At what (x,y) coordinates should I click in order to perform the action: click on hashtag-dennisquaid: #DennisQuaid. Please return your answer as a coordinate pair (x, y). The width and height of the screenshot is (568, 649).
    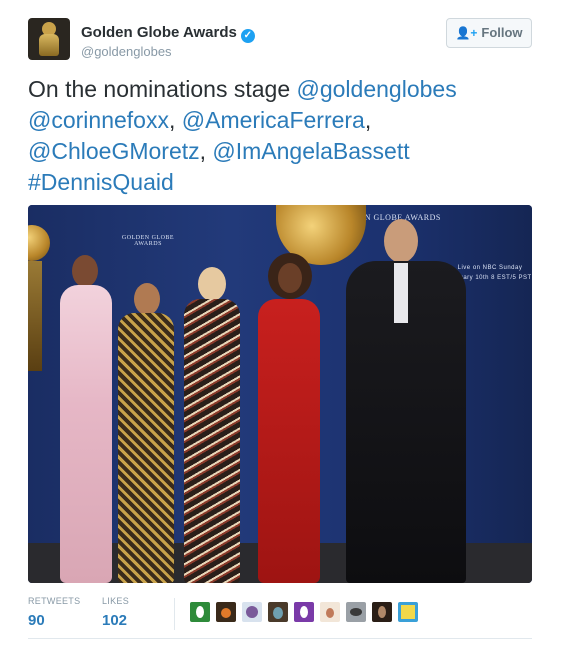
    Looking at the image, I should click on (101, 182).